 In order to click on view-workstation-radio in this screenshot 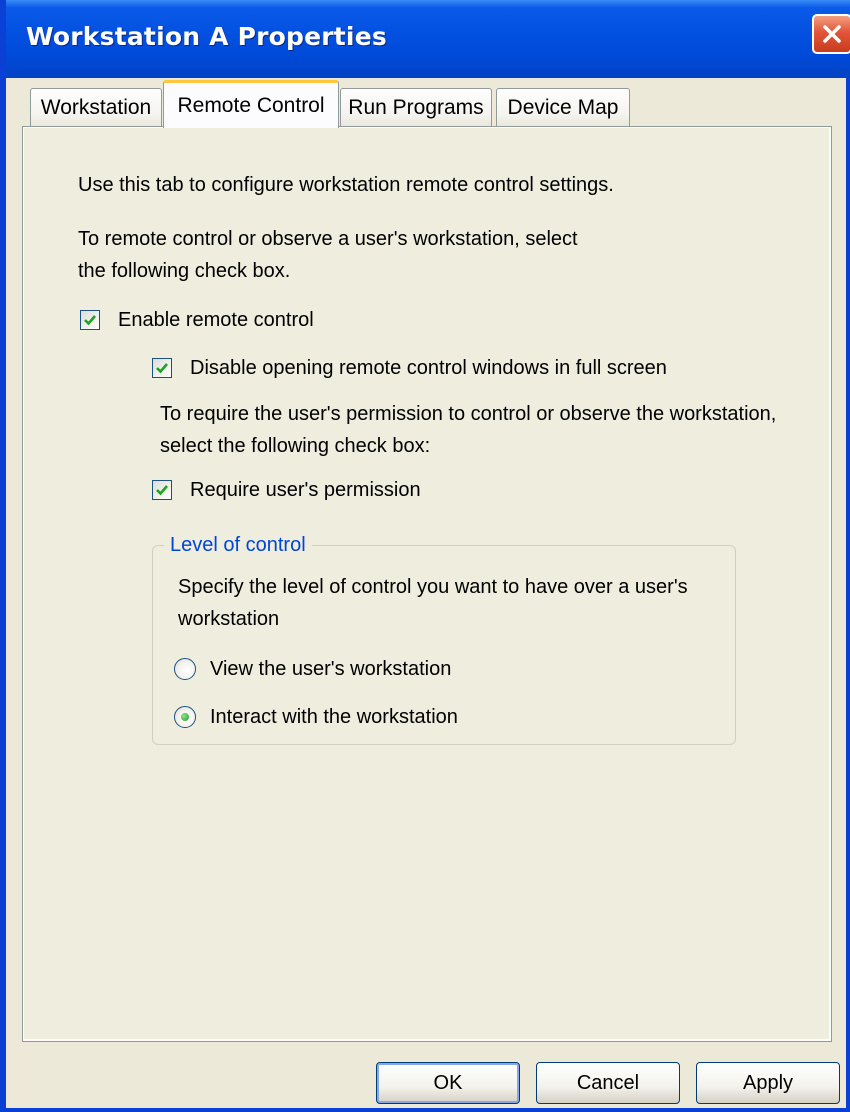, I will do `click(185, 669)`.